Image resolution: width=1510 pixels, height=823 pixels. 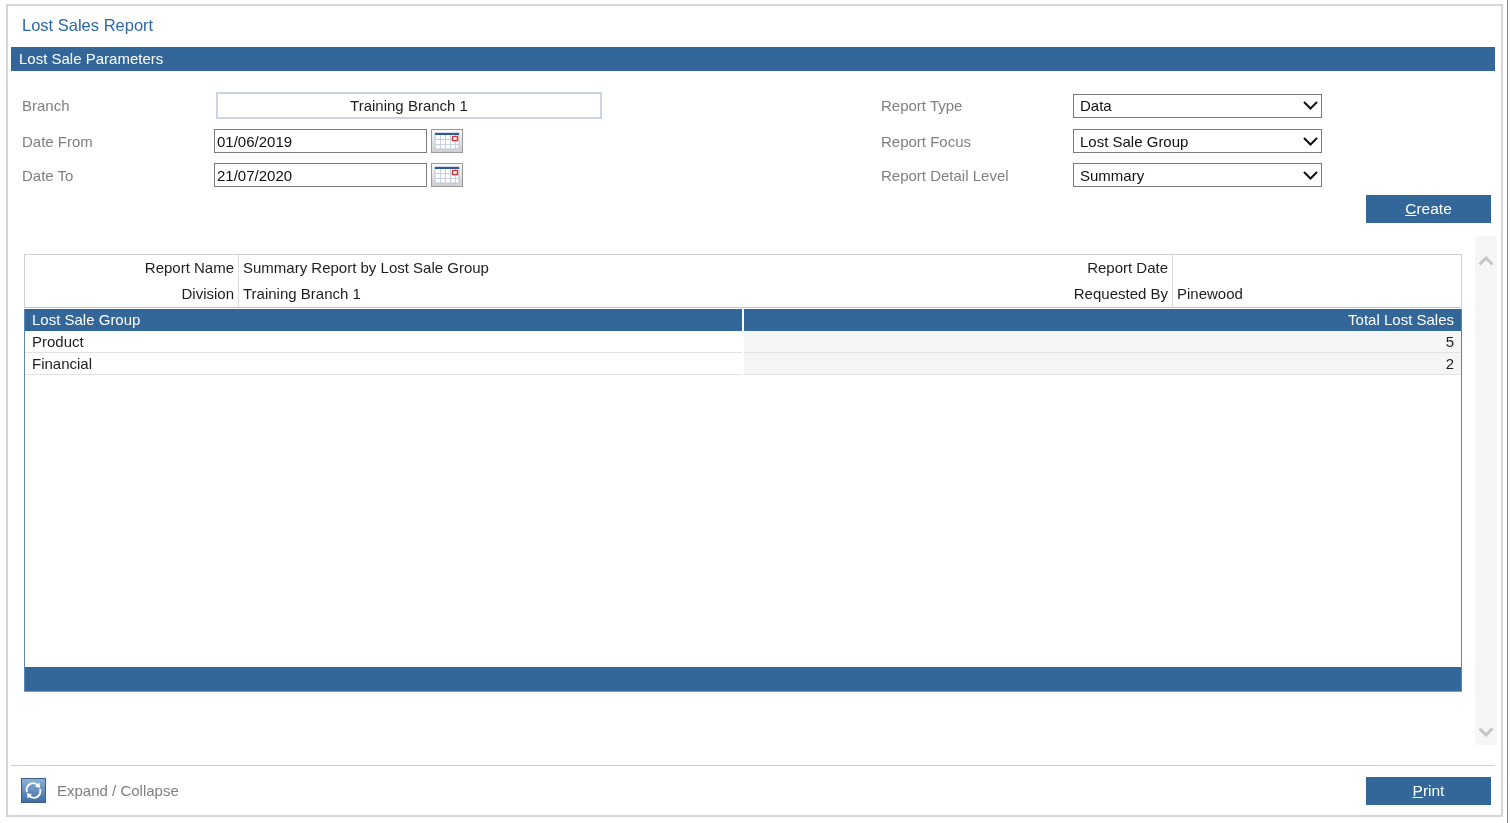 I want to click on info-label: Requested By, so click(x=1117, y=294).